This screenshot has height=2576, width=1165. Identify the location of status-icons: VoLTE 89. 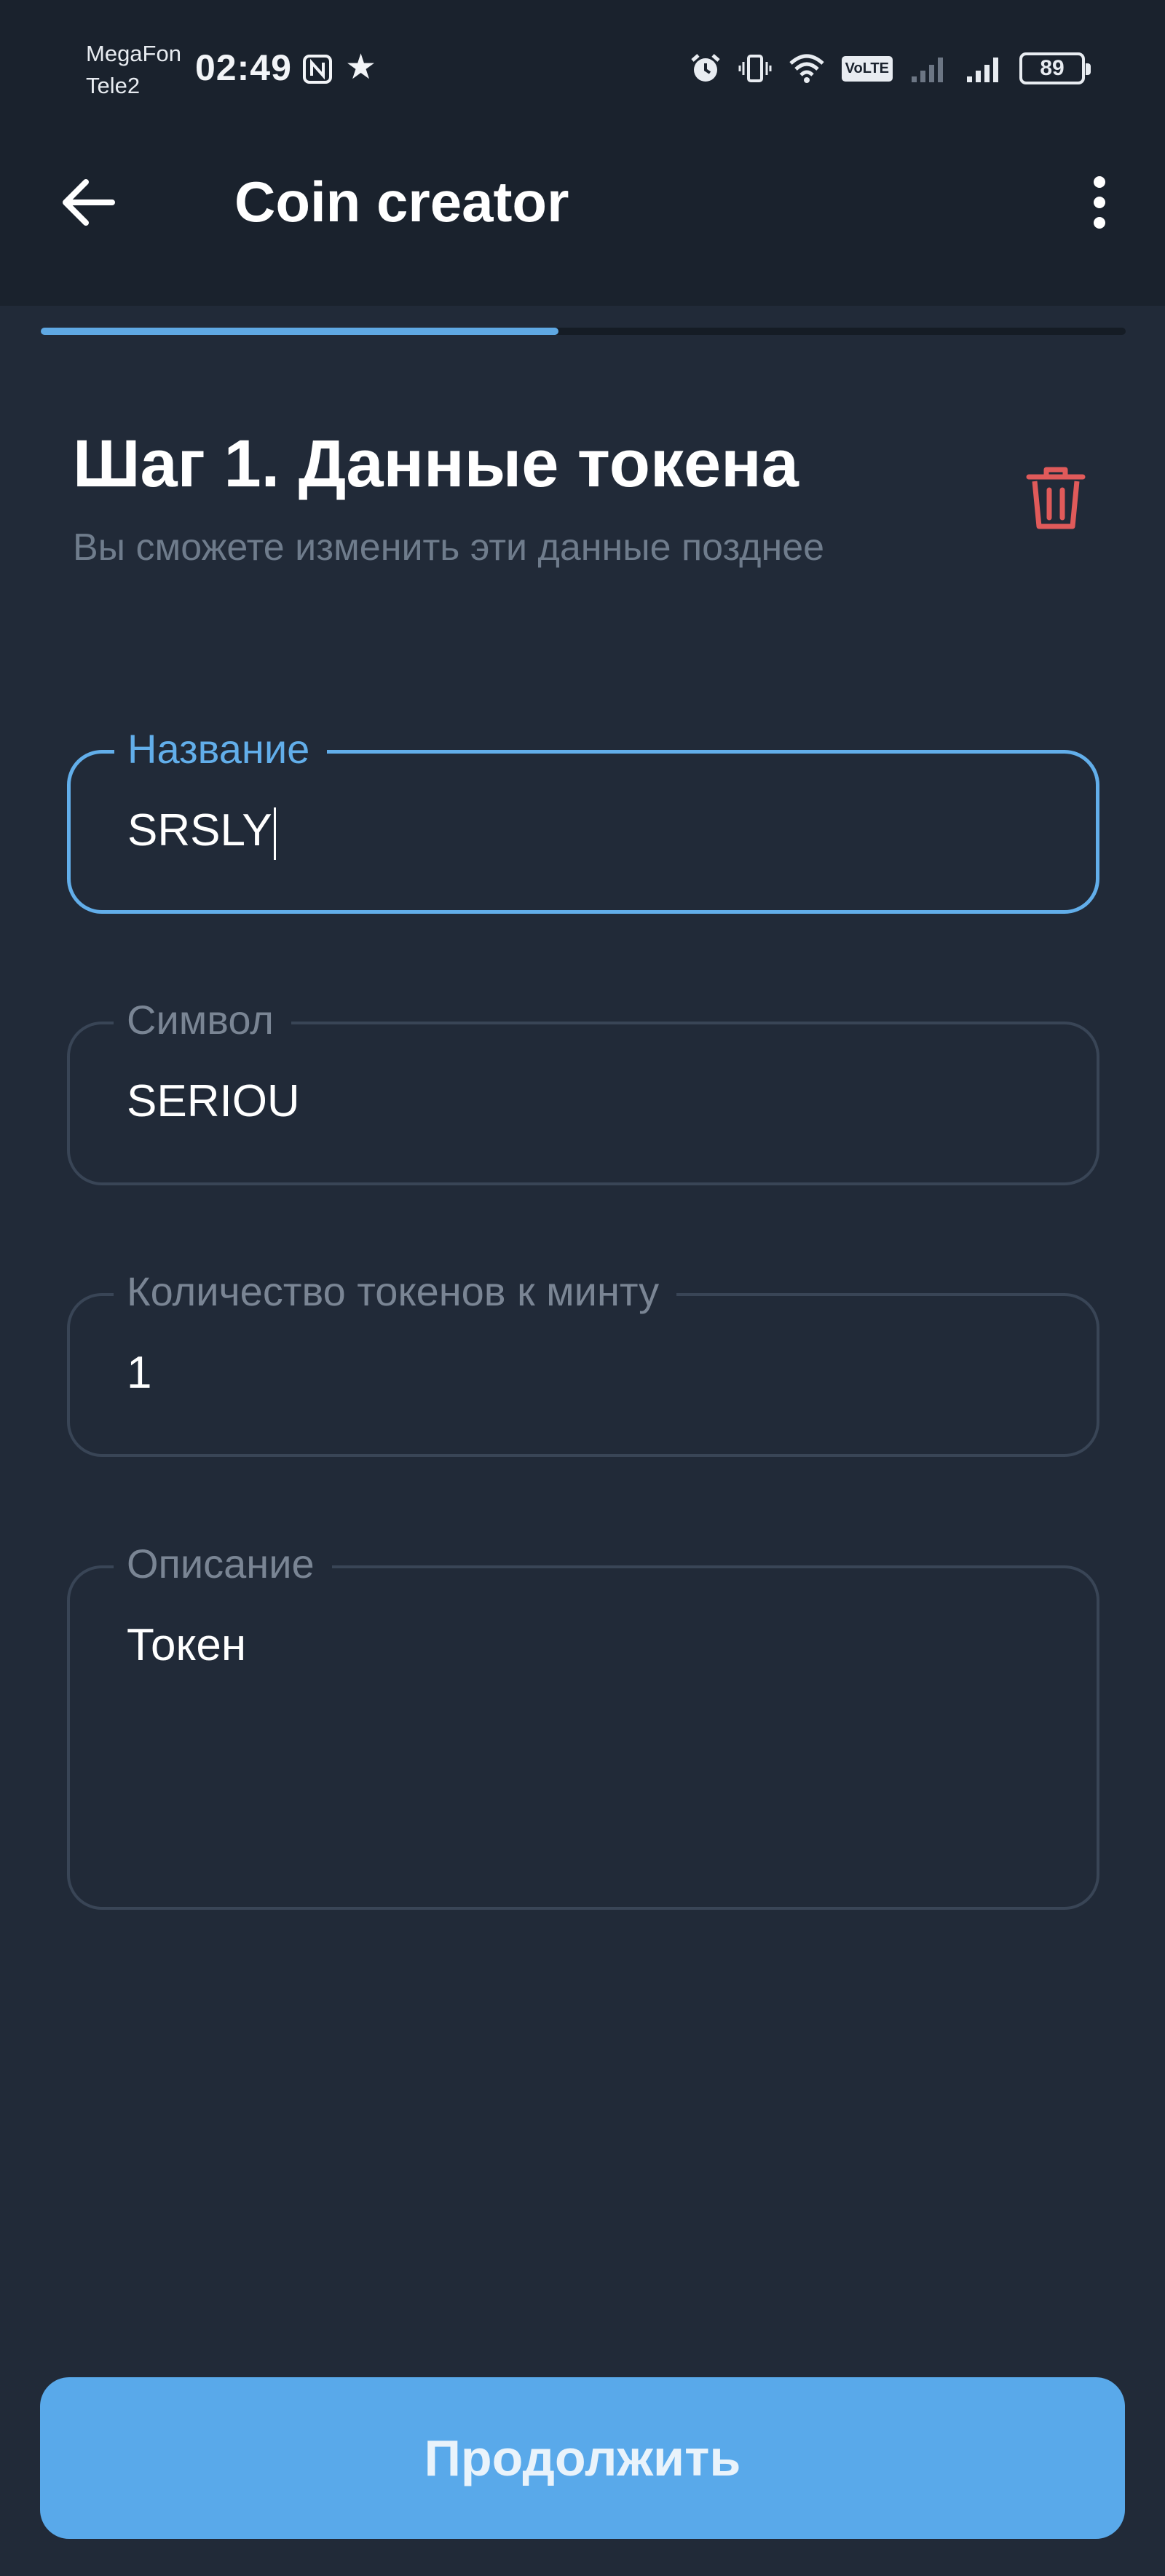
(890, 69).